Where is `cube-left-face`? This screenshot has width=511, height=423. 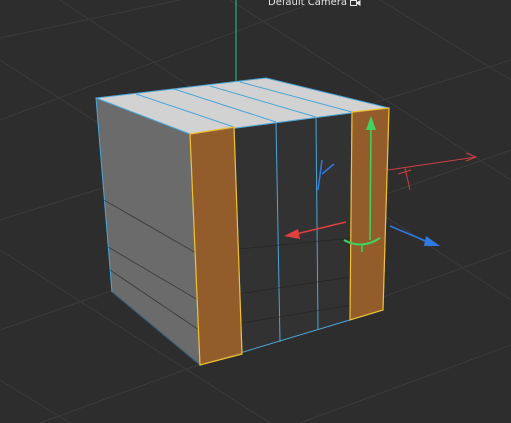 cube-left-face is located at coordinates (148, 232).